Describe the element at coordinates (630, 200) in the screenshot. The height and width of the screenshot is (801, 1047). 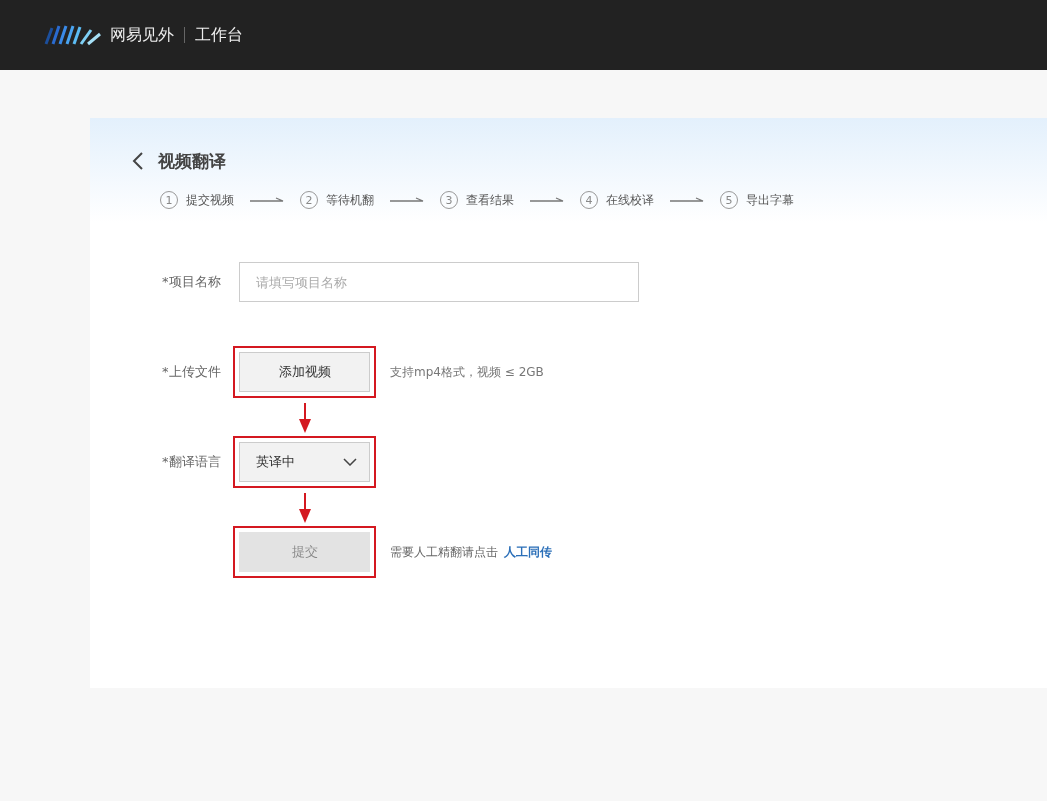
I see `step-label: 在线校译` at that location.